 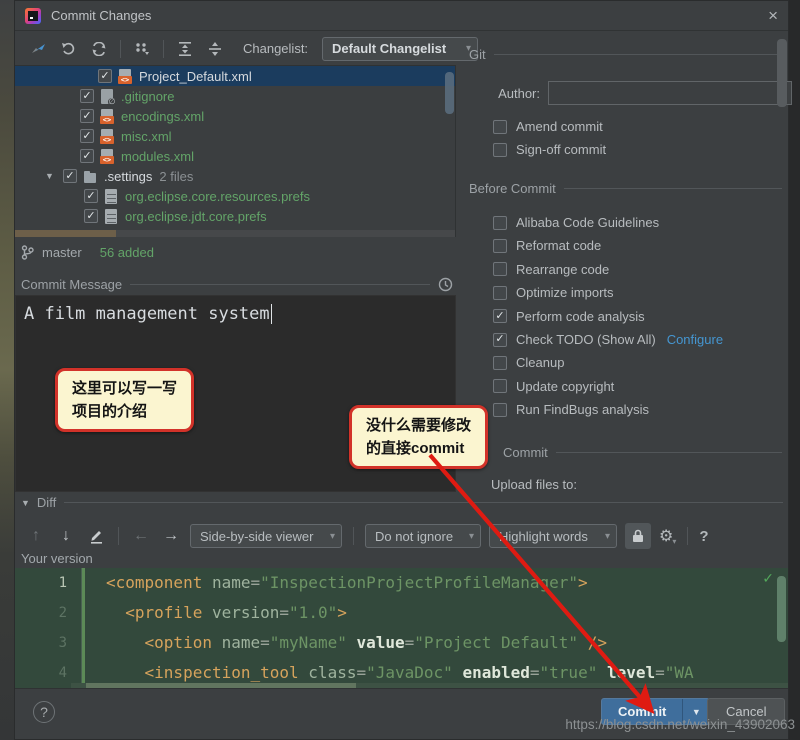 What do you see at coordinates (171, 536) in the screenshot?
I see `next-change-icon: →` at bounding box center [171, 536].